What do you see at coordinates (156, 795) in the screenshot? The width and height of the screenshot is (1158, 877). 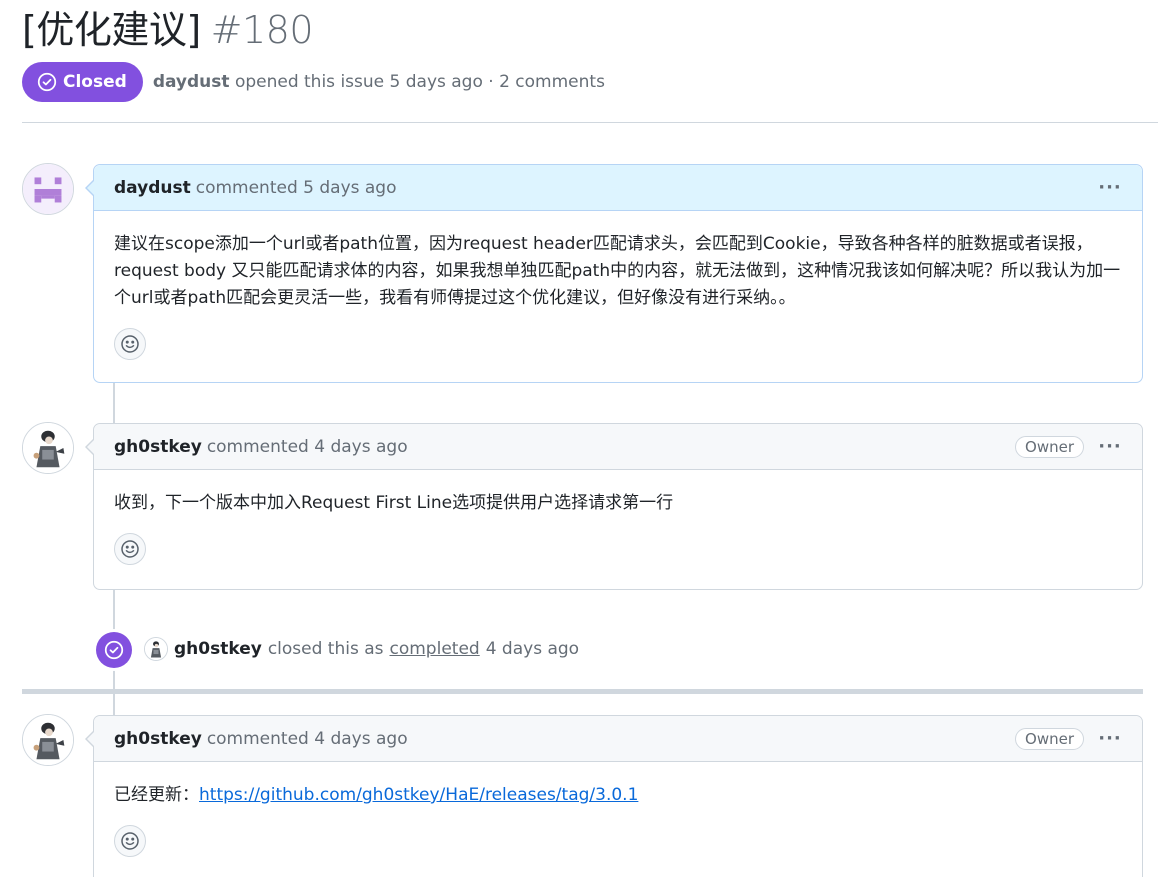 I see `comment-body-prefix: 已经更新：` at bounding box center [156, 795].